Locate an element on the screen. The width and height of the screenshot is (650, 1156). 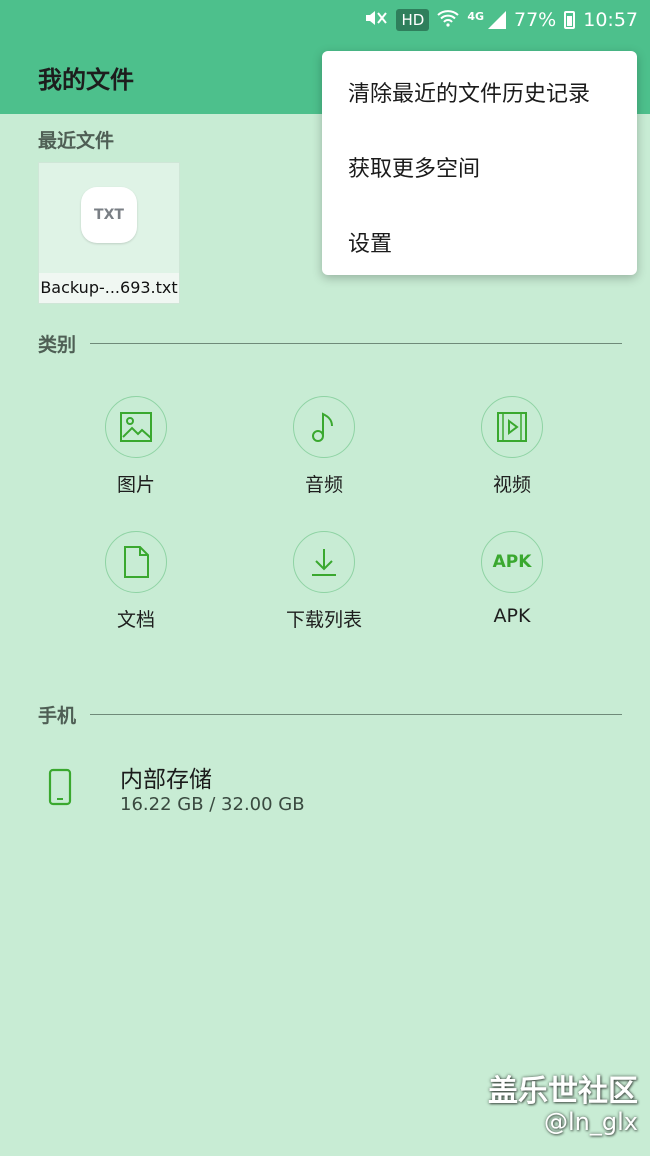
apk-icon: APK is located at coordinates (512, 562).